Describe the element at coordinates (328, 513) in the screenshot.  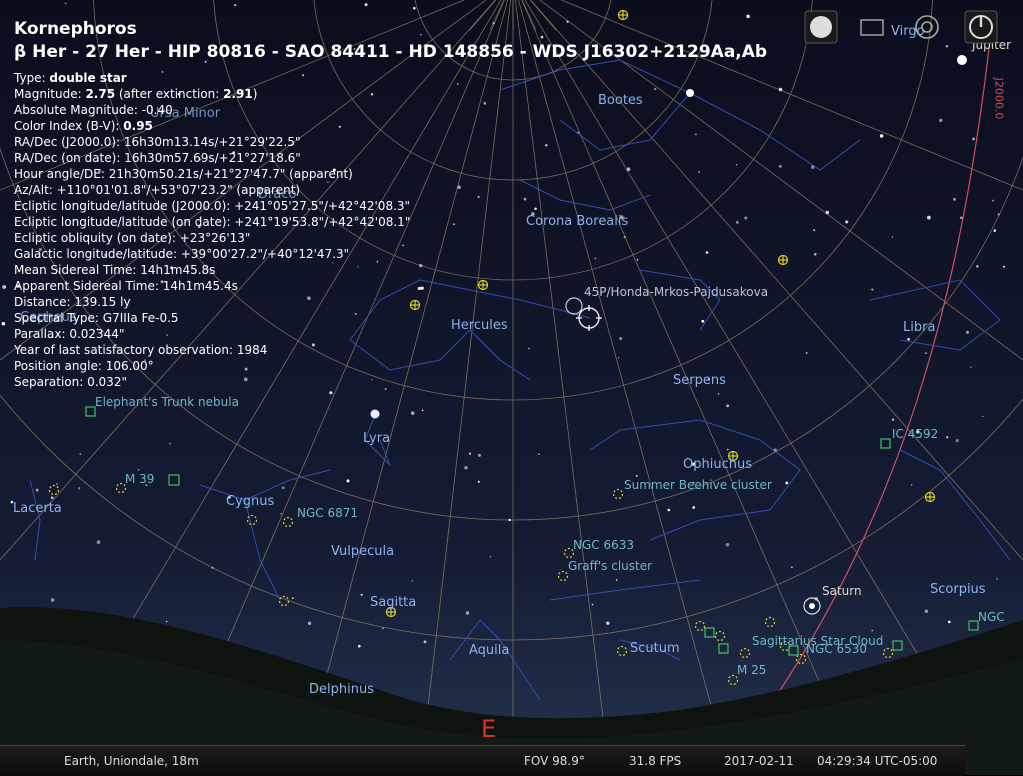
I see `label-ngc6871: NGC 6871` at that location.